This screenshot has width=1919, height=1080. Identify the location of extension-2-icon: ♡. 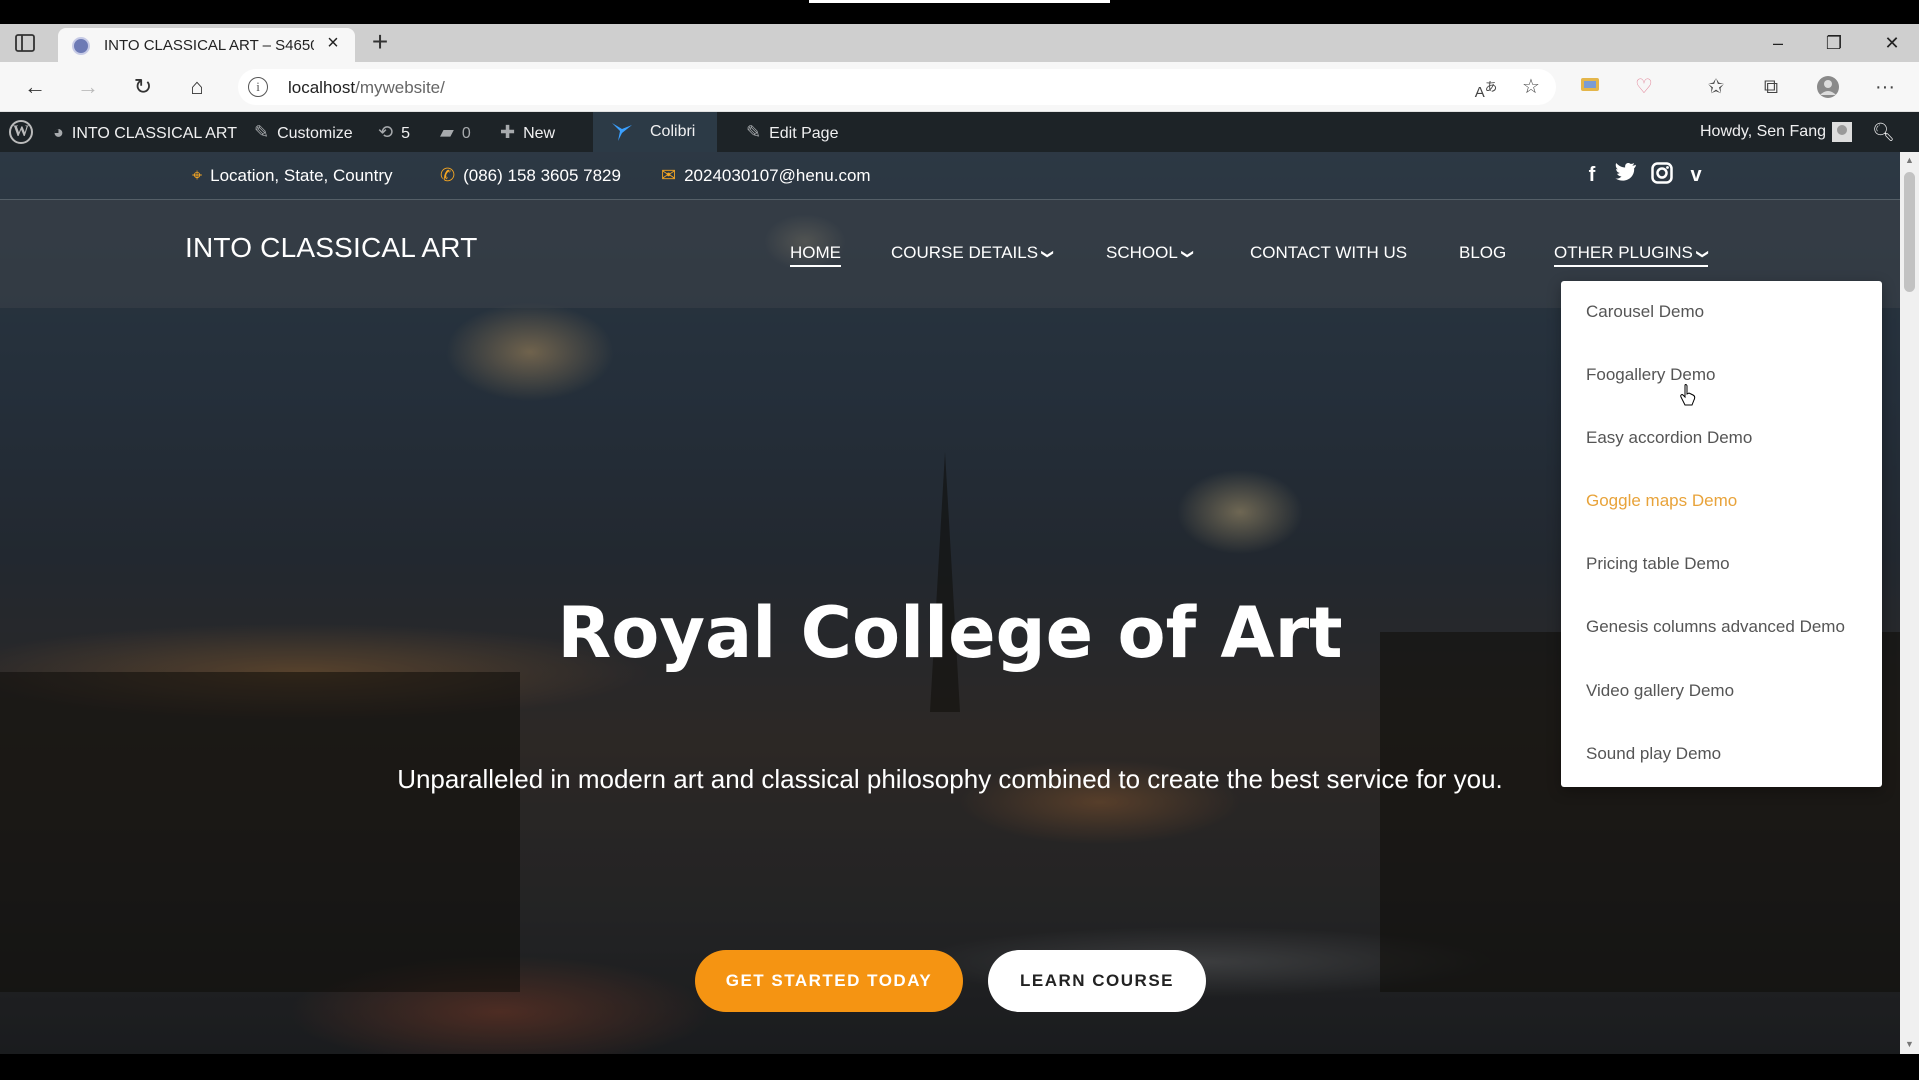
(1644, 87).